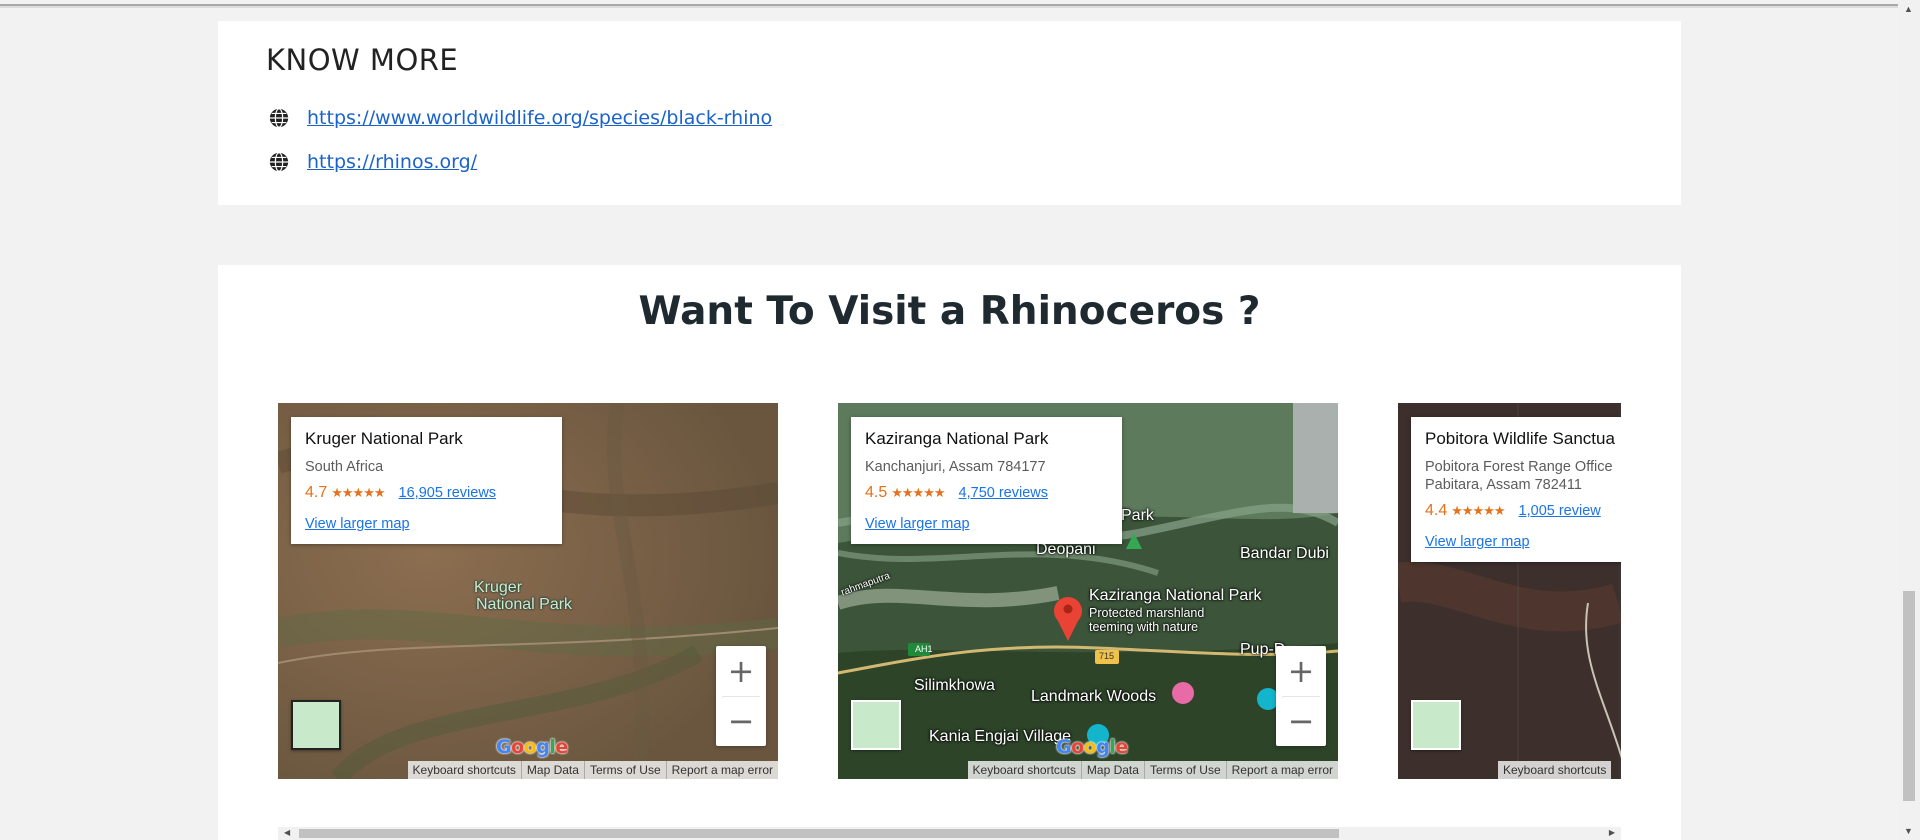 The height and width of the screenshot is (840, 1920). What do you see at coordinates (1519, 467) in the screenshot?
I see `place-address-line-1: Pobitora Forest Range Office` at bounding box center [1519, 467].